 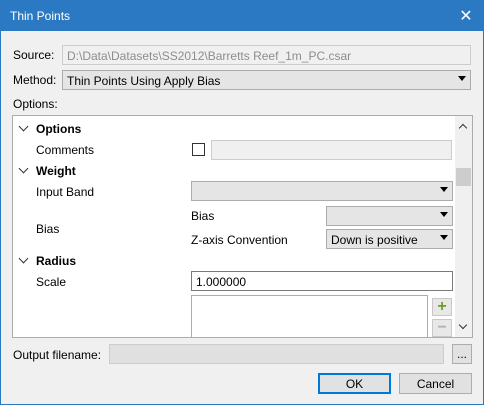 I want to click on close-button: ✕, so click(x=466, y=16).